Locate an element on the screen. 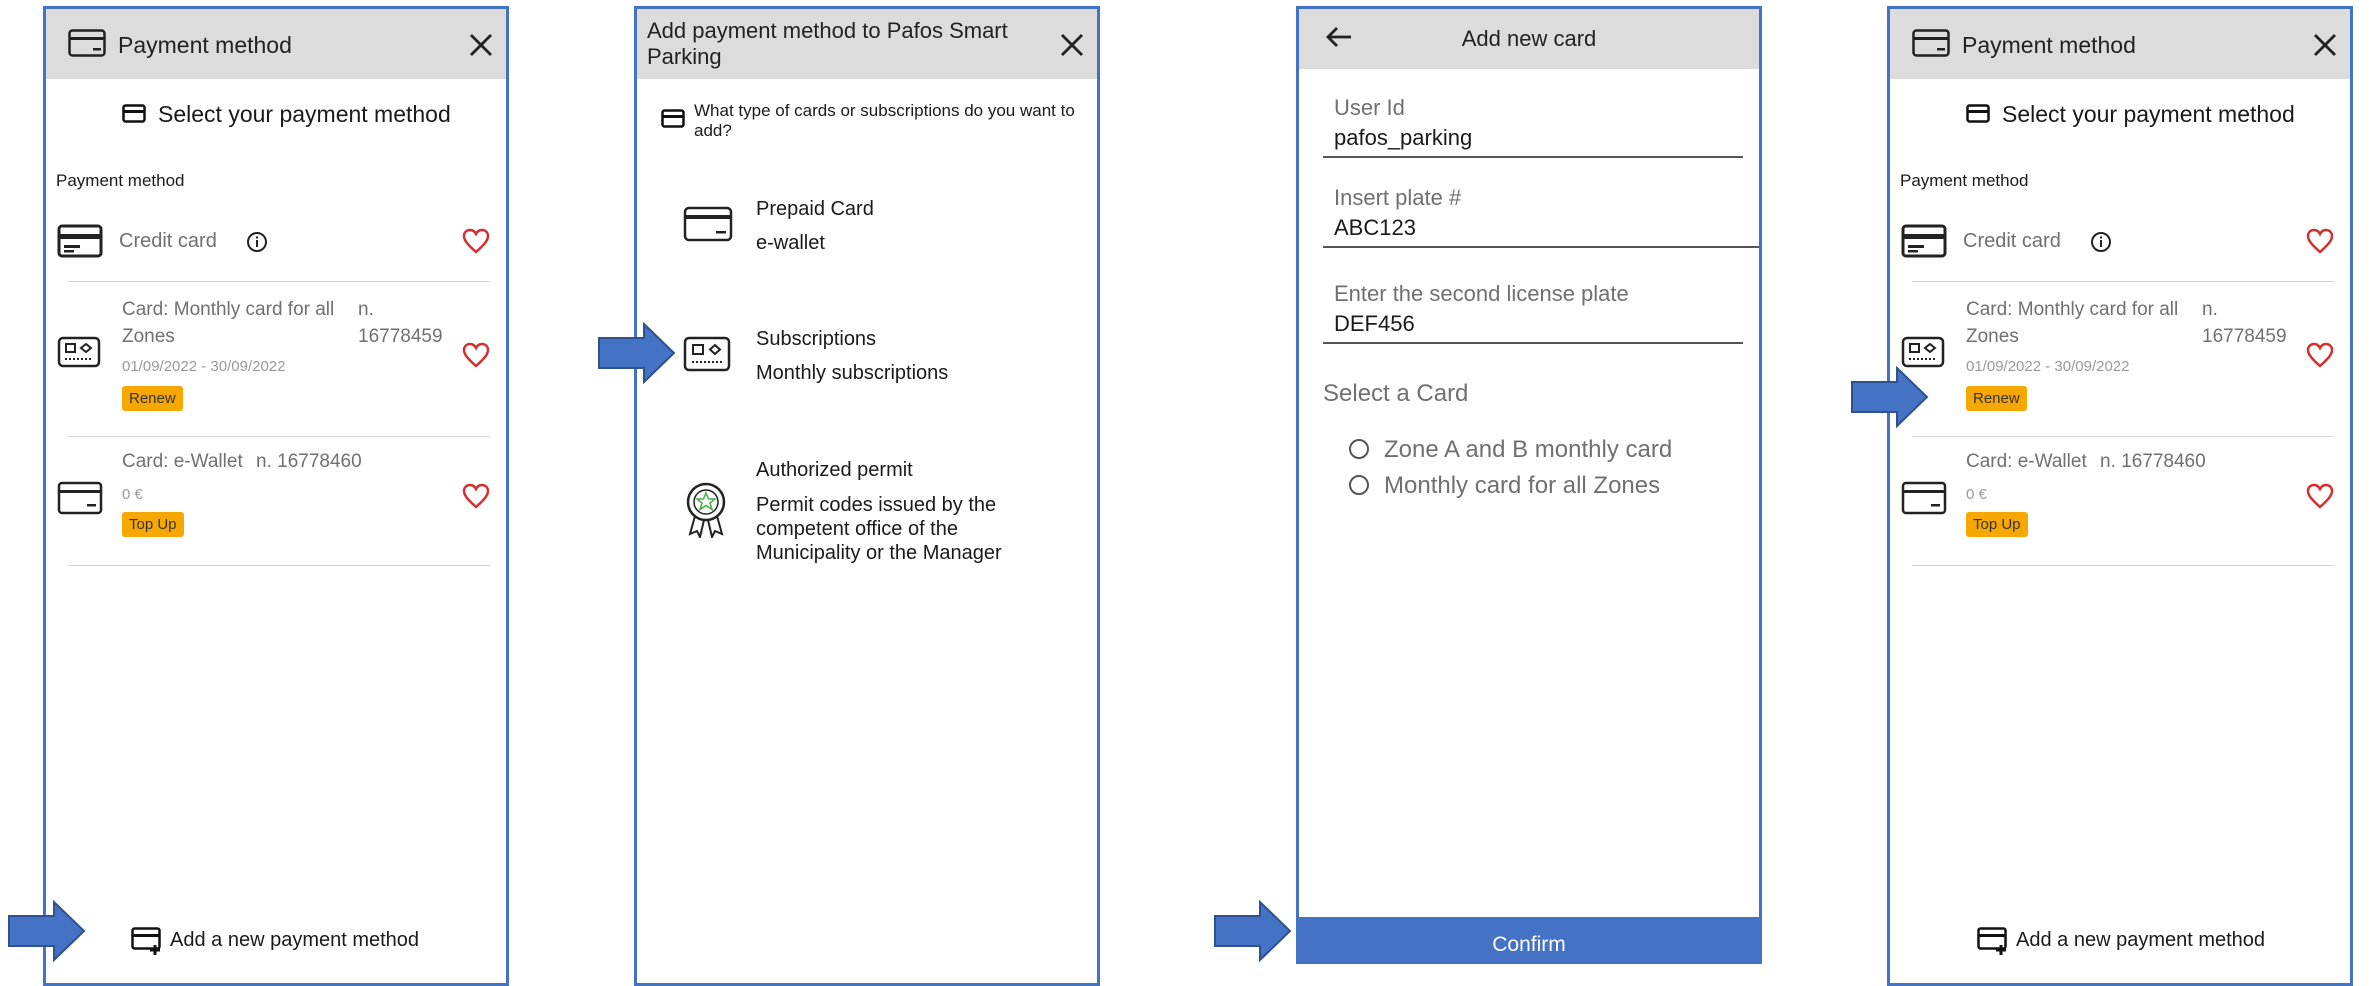 The width and height of the screenshot is (2369, 986). field-value: ABC123 is located at coordinates (1375, 227).